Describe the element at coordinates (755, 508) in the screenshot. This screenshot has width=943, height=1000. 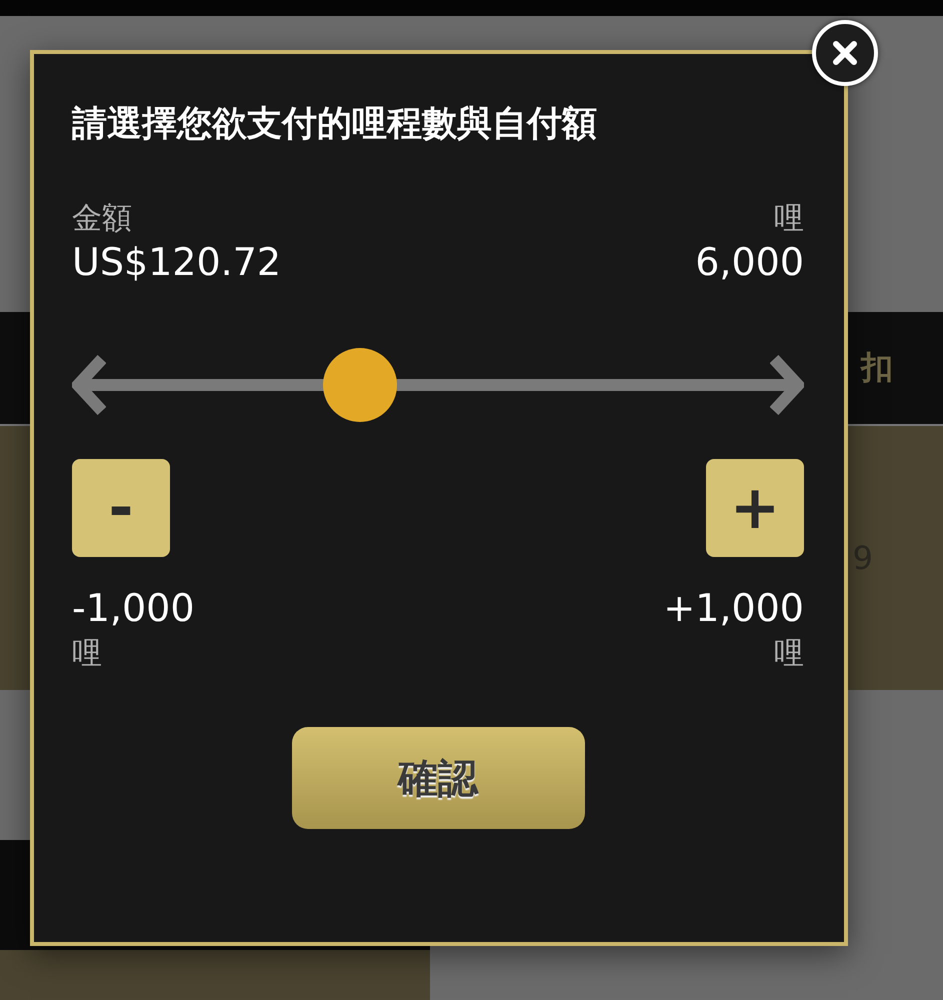
I see `increase-button: +` at that location.